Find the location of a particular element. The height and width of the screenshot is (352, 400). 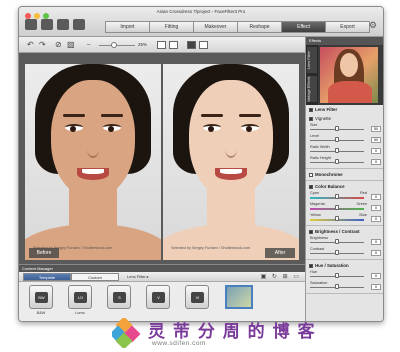

template-item: BW B&W is located at coordinates (41, 303).